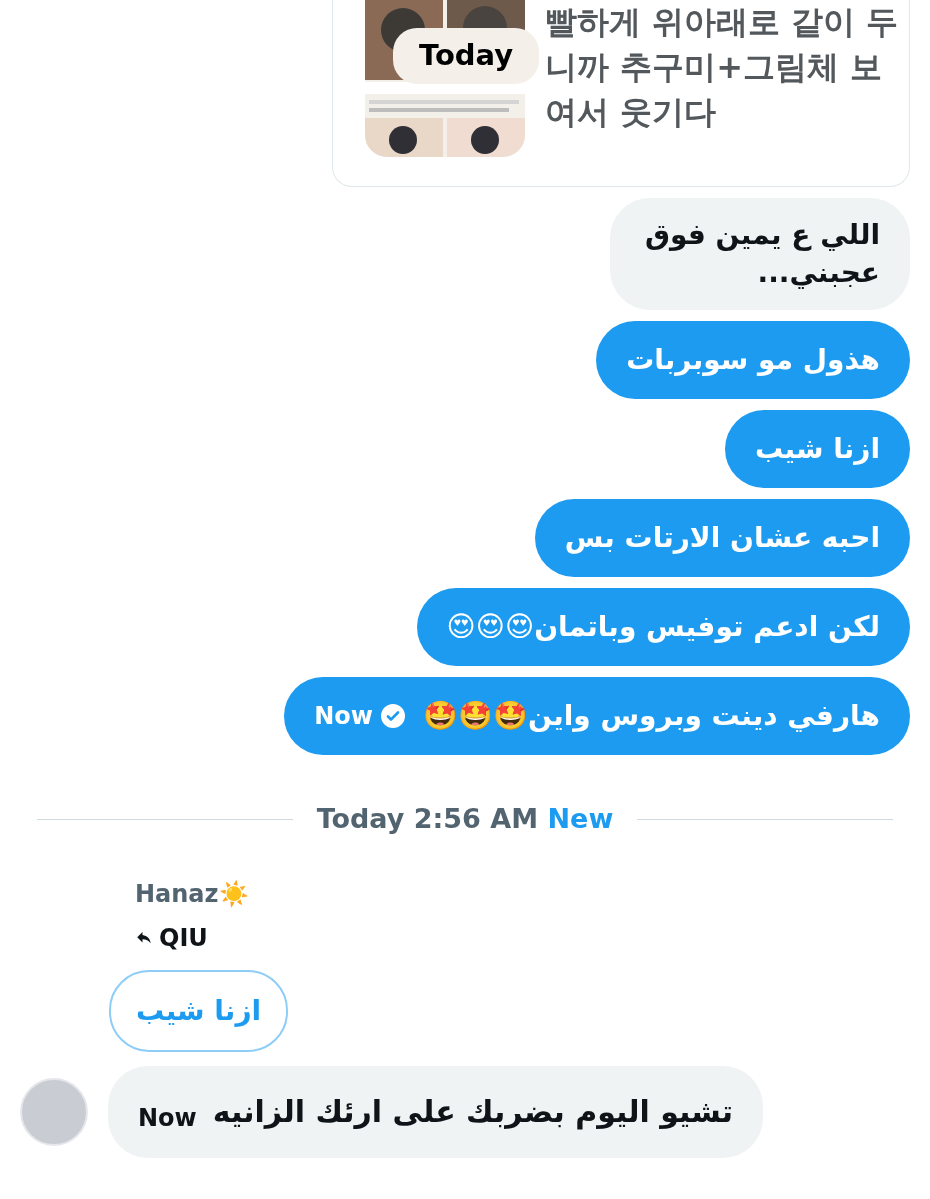  I want to click on message-text: هذول مو سوبربات, so click(753, 360).